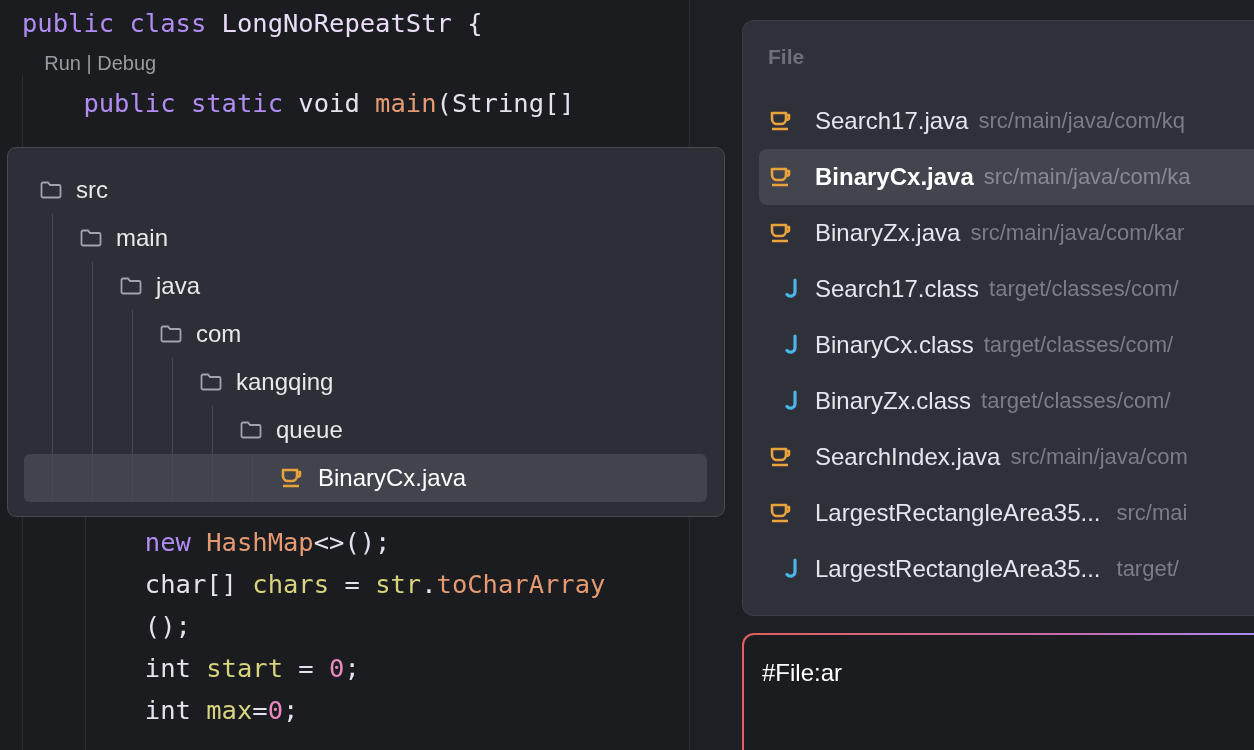  I want to click on tree-item-label: java, so click(178, 286).